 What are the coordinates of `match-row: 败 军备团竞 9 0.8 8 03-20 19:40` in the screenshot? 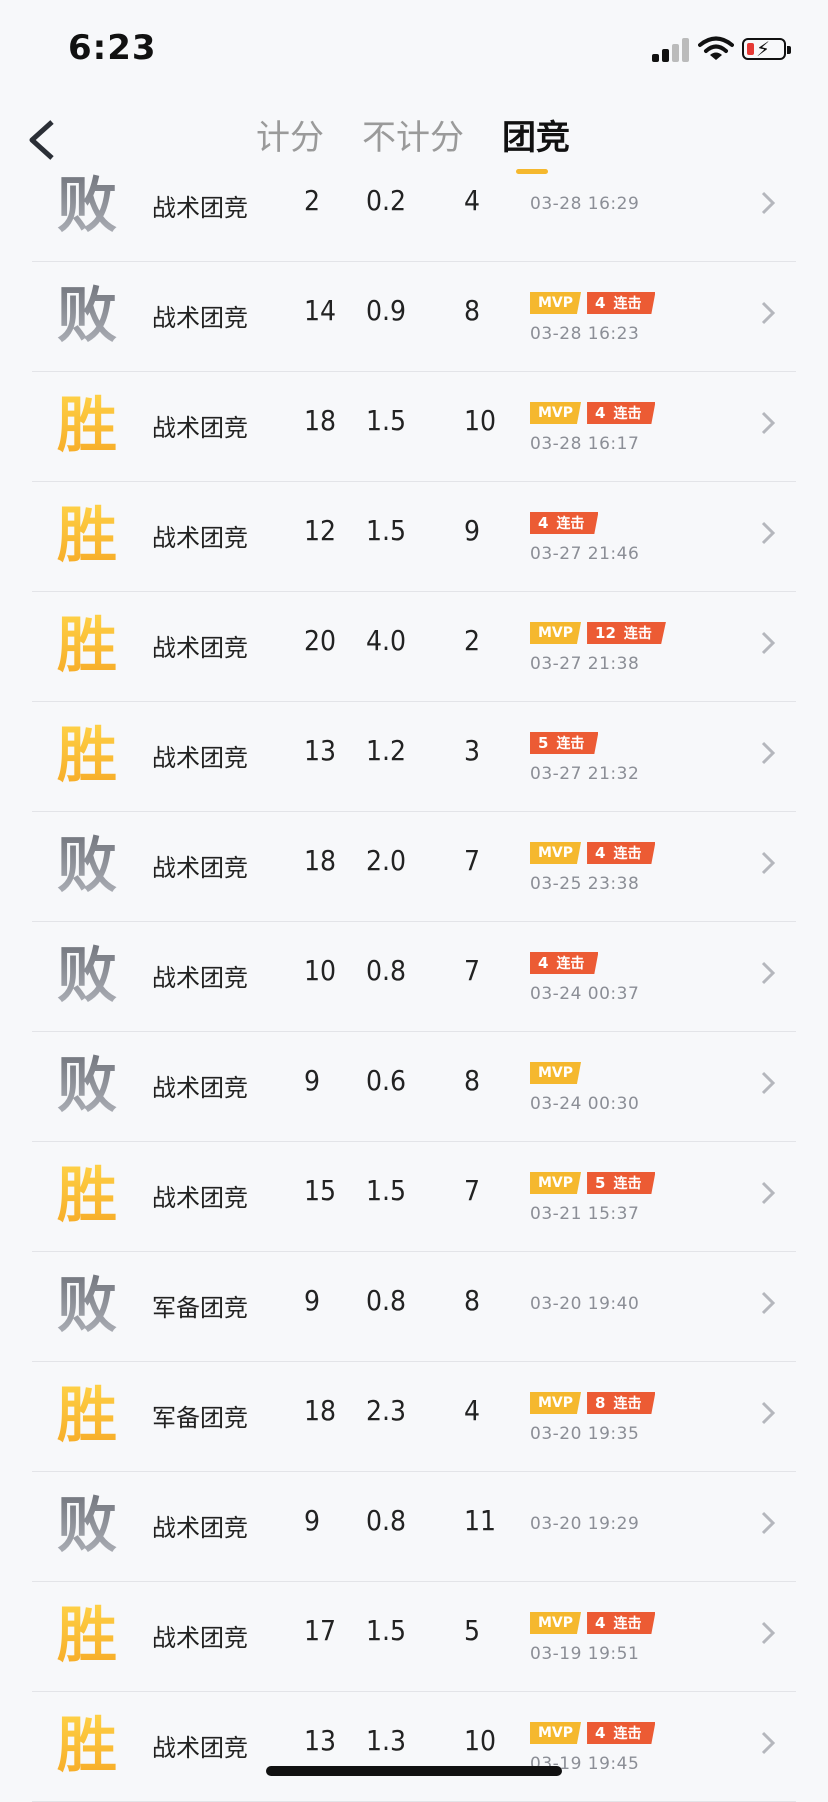 It's located at (414, 1307).